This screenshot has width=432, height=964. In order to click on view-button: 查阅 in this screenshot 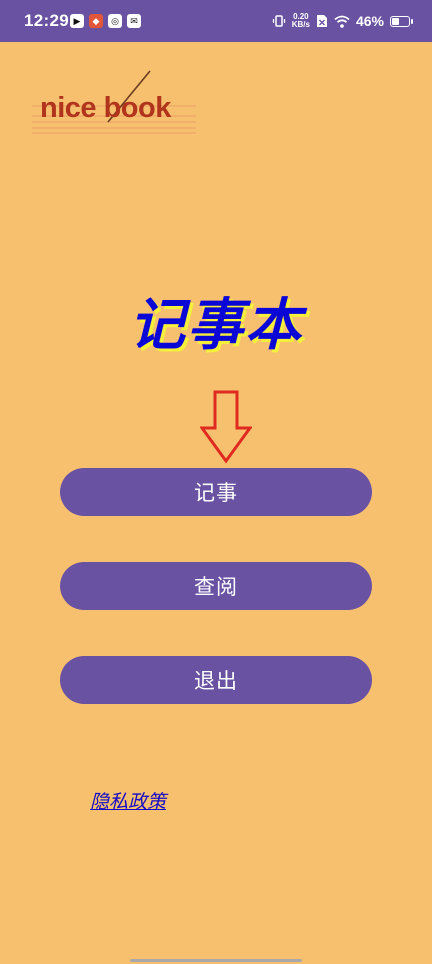, I will do `click(216, 586)`.